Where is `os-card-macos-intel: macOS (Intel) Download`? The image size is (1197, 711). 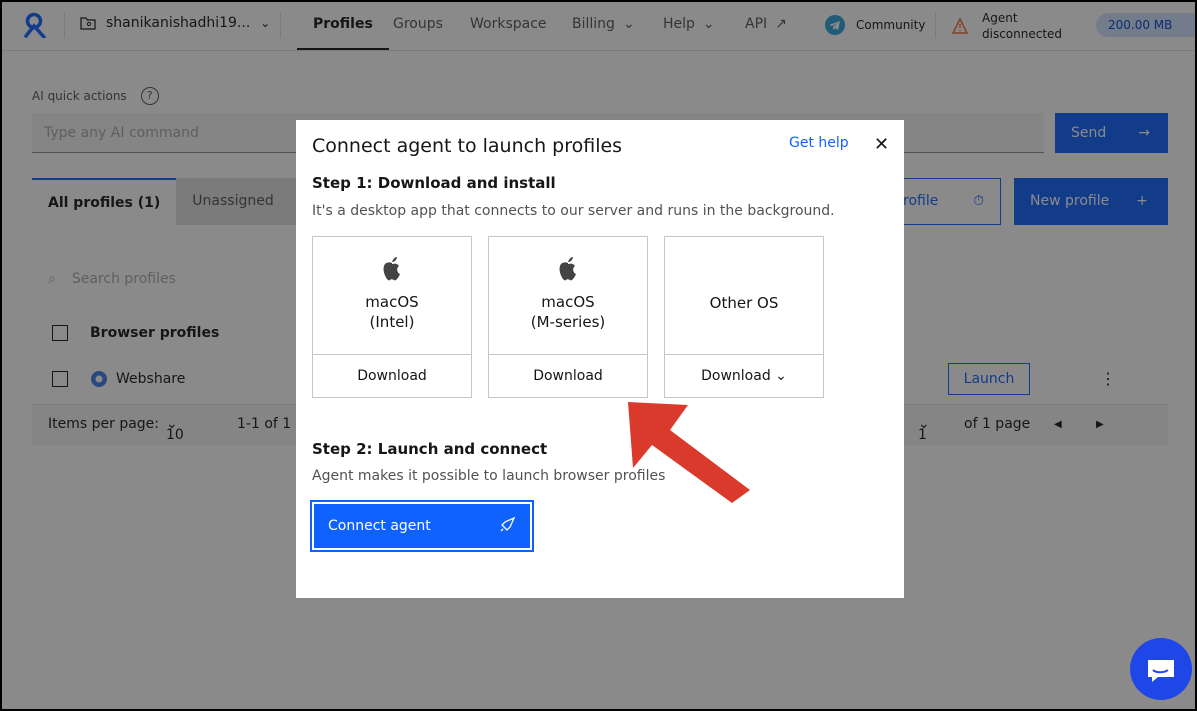 os-card-macos-intel: macOS (Intel) Download is located at coordinates (392, 317).